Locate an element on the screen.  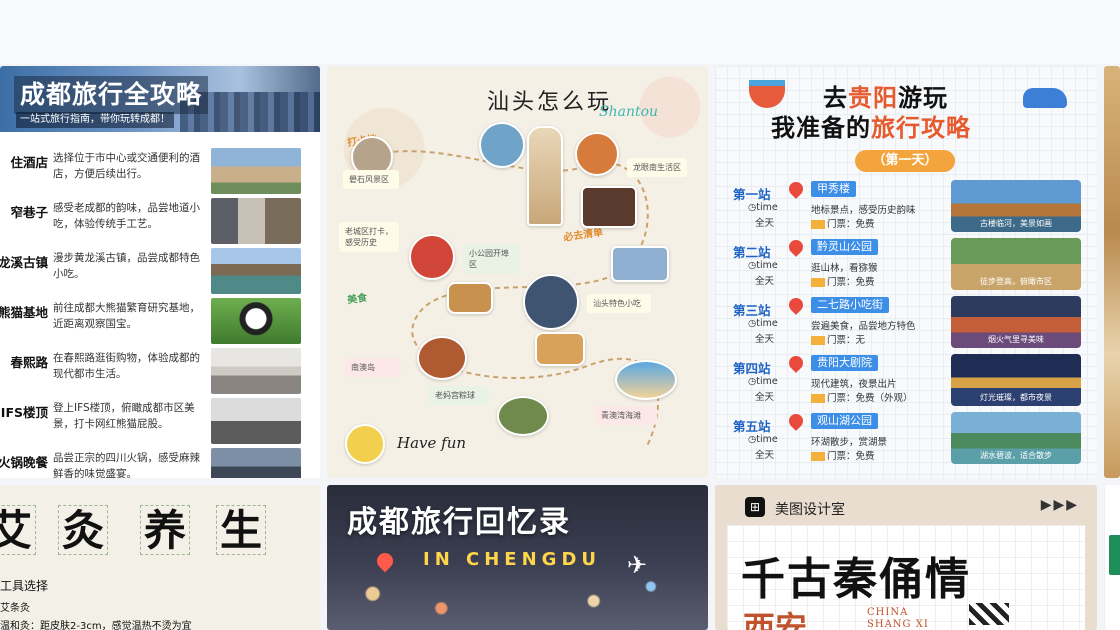
list-item: 春熙路 在春熙路逛街购物，体验成都的现代都市生活。 is located at coordinates (160, 371).